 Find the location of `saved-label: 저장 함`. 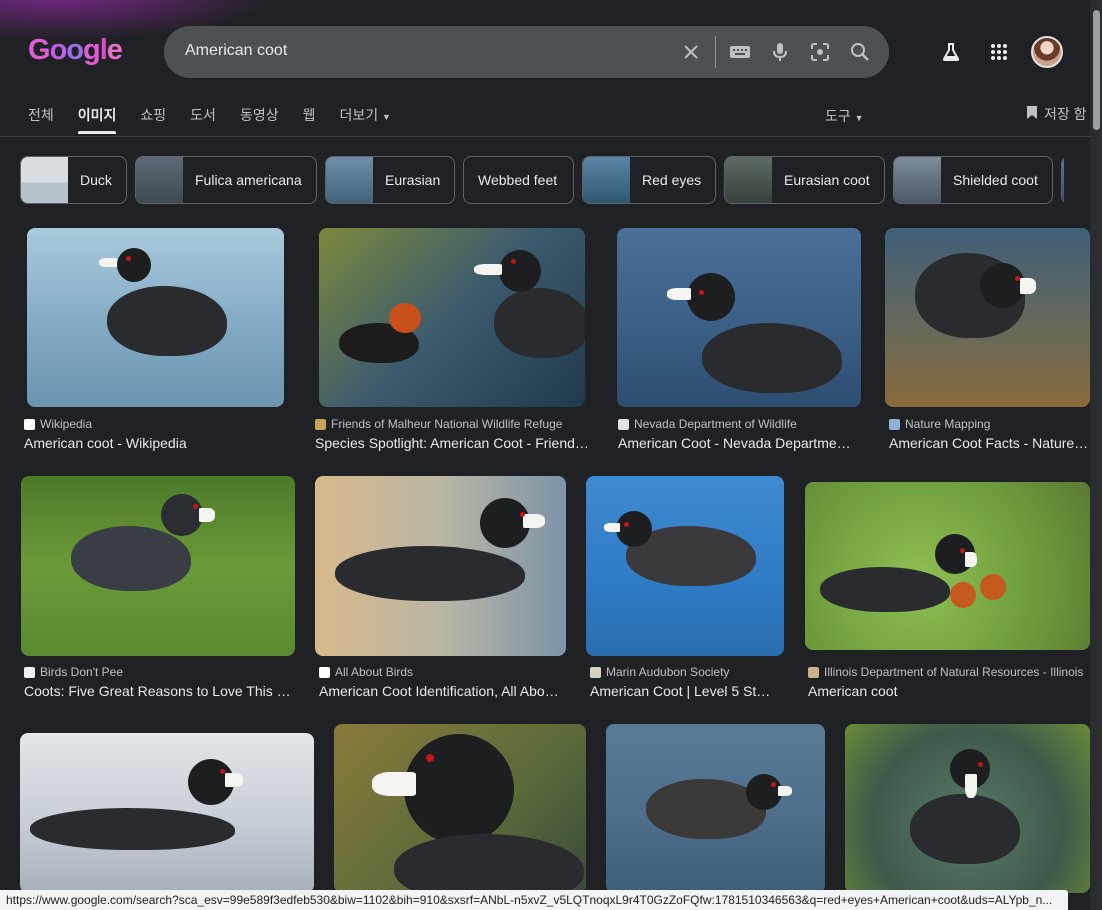

saved-label: 저장 함 is located at coordinates (1065, 114).